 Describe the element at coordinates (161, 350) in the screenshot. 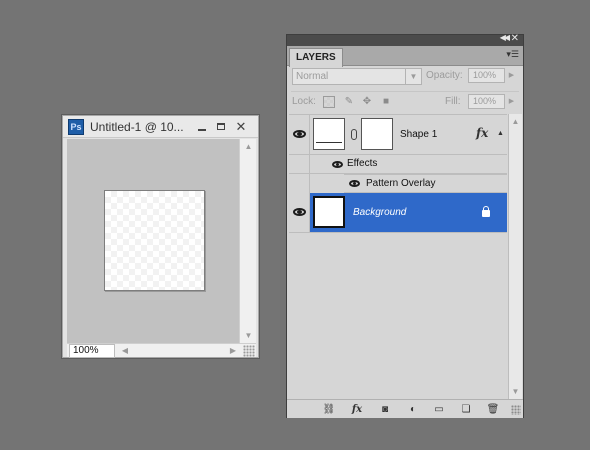

I see `status-bar: 100% ◀ ▶` at that location.